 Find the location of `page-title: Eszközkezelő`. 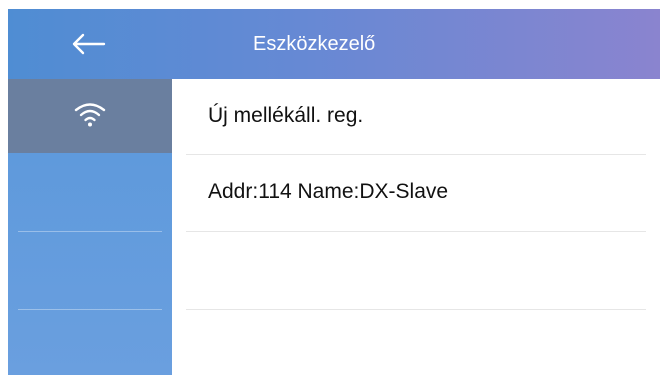

page-title: Eszközkezelő is located at coordinates (314, 44).